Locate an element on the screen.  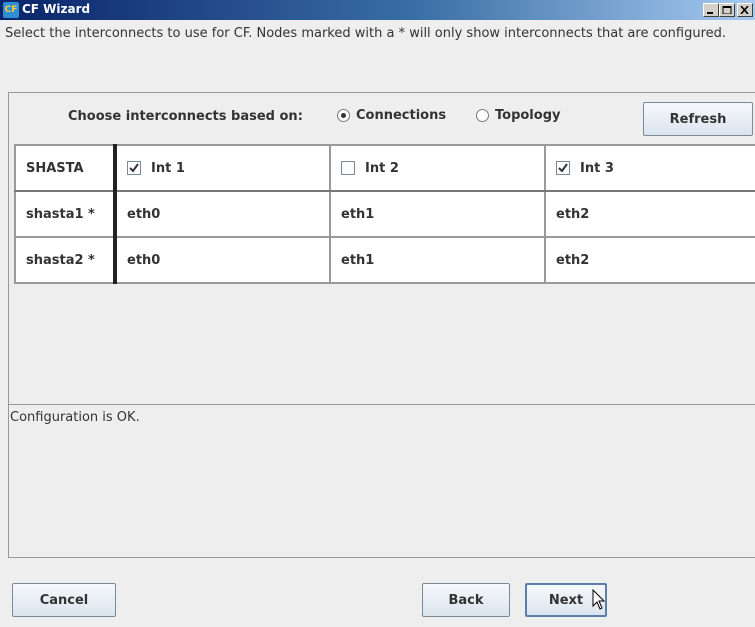
table-row: shasta1 * eth0 eth1 eth2 is located at coordinates (384, 214).